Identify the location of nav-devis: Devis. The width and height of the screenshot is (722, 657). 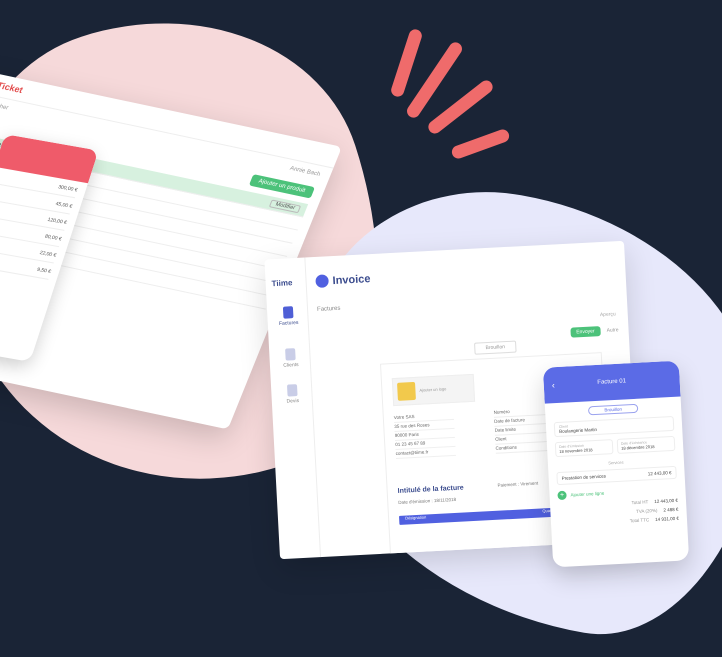
(292, 394).